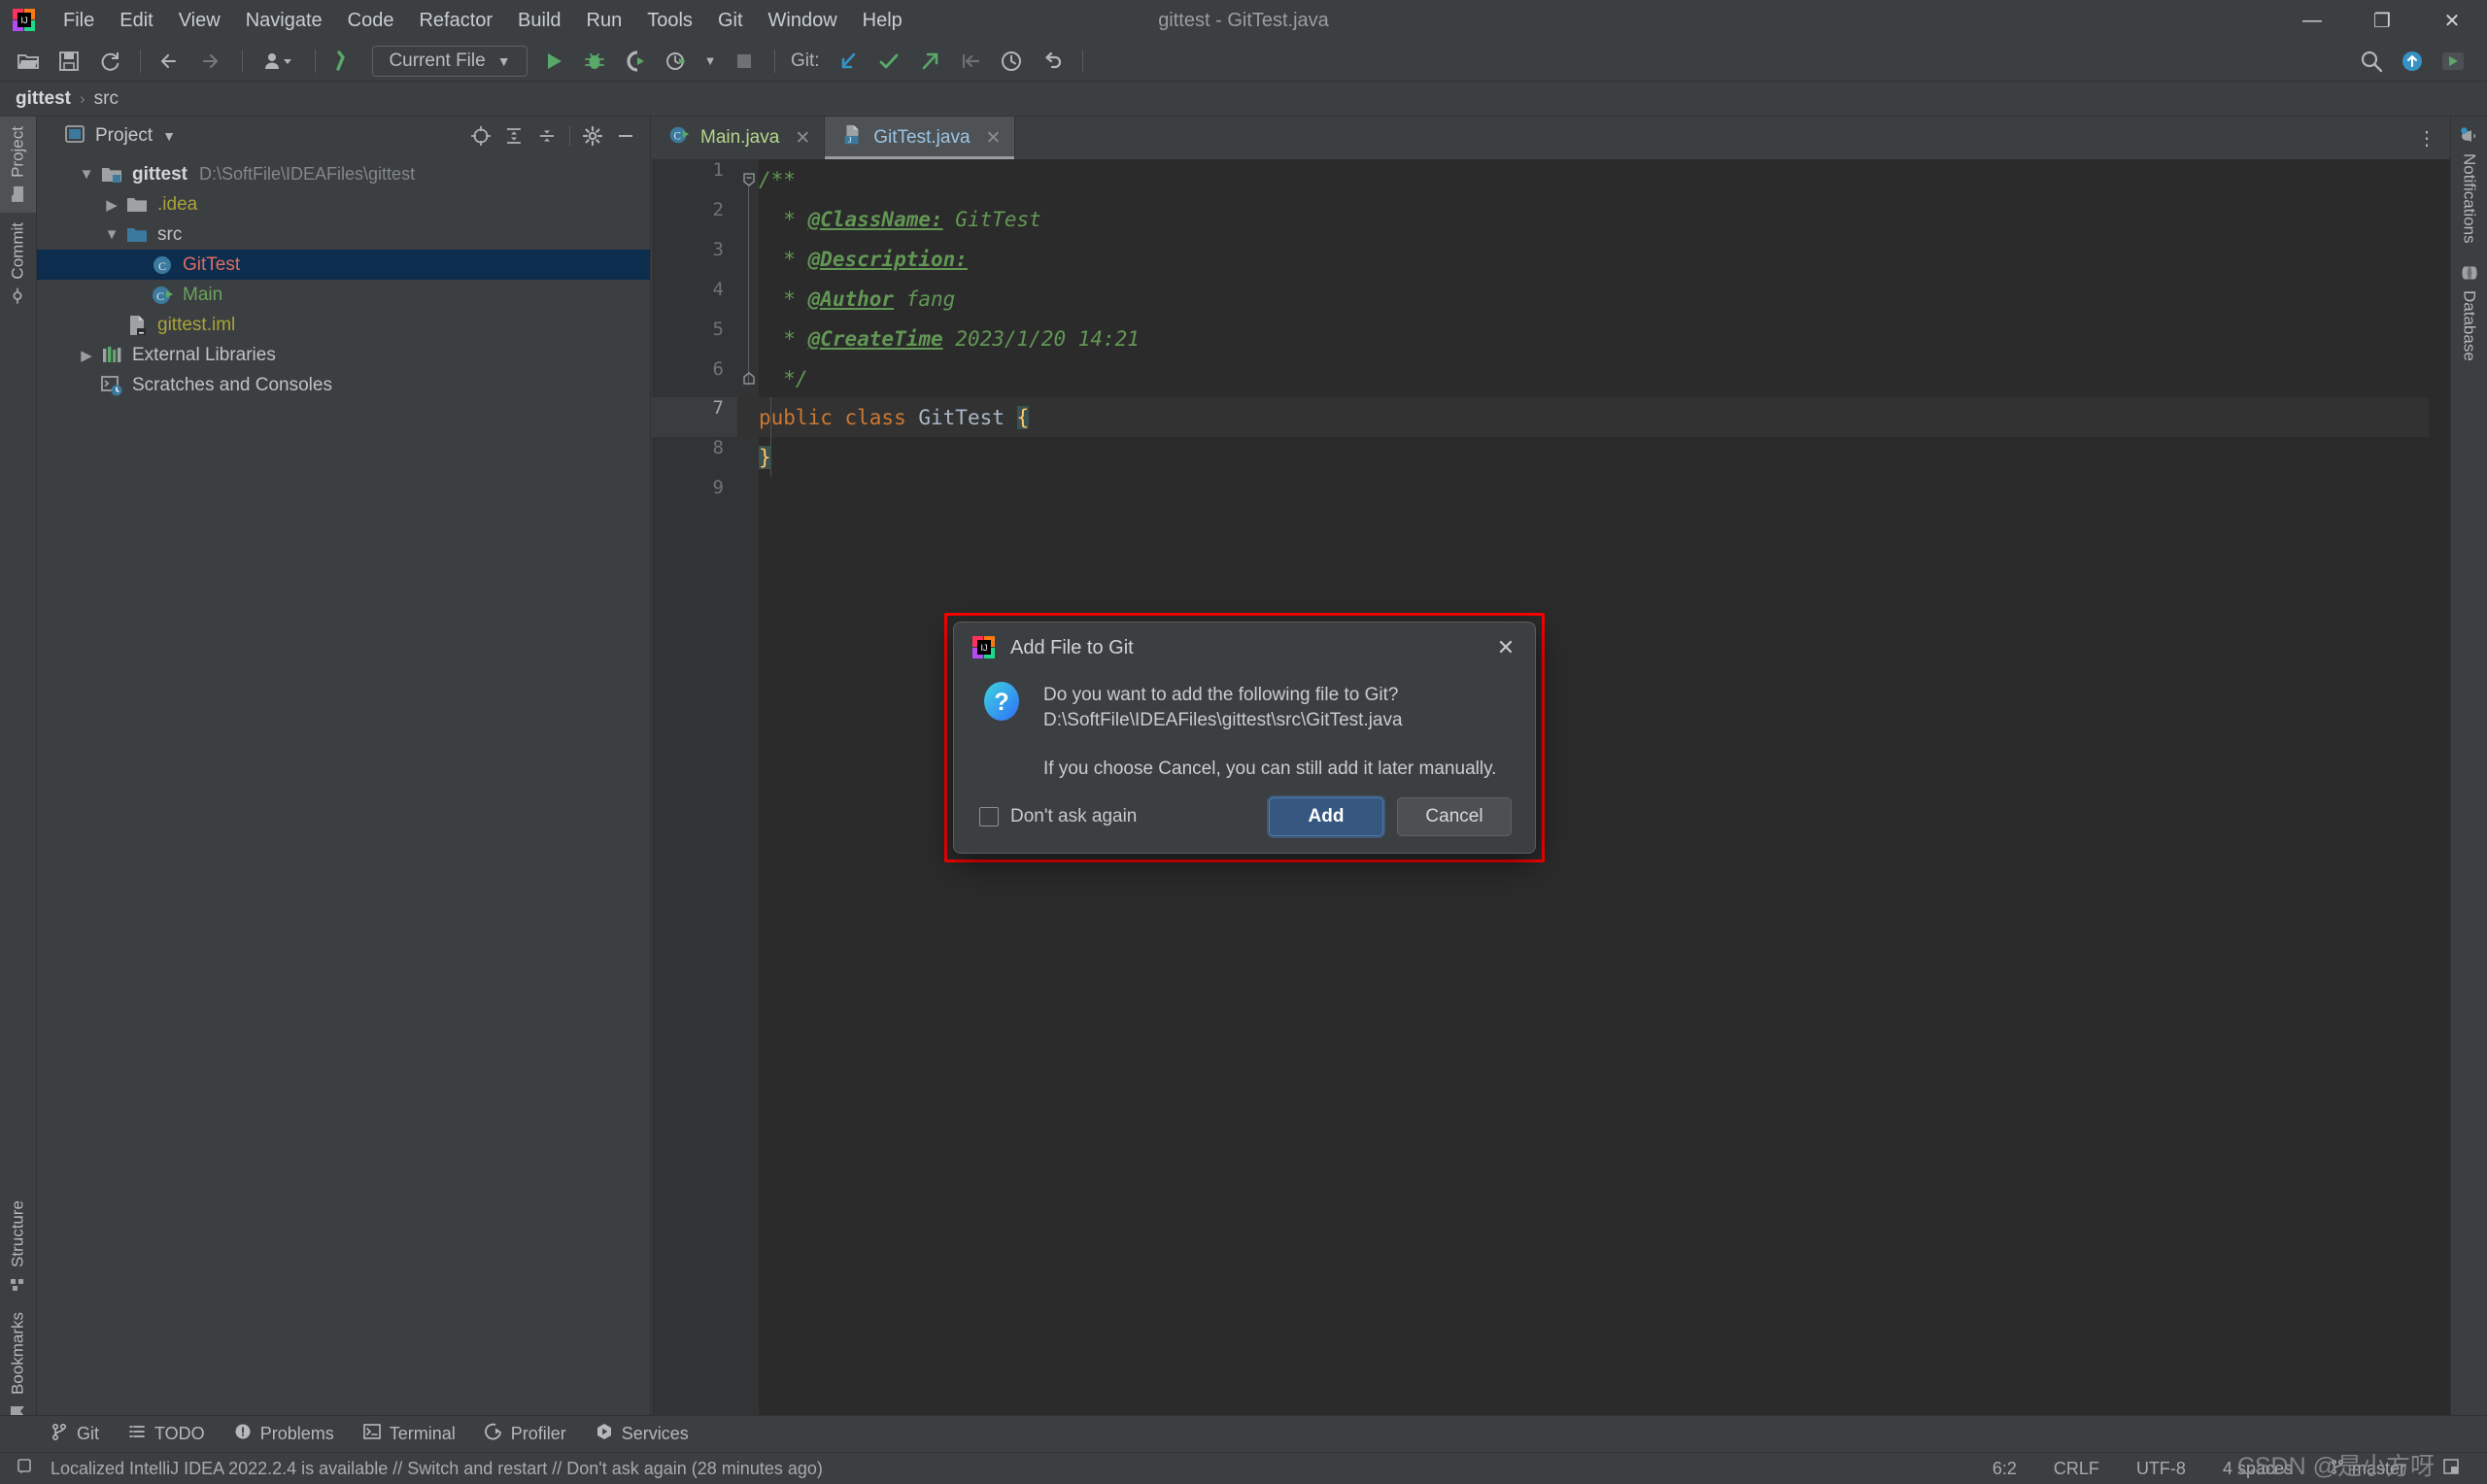  What do you see at coordinates (730, 21) in the screenshot?
I see `menu-git: Git` at bounding box center [730, 21].